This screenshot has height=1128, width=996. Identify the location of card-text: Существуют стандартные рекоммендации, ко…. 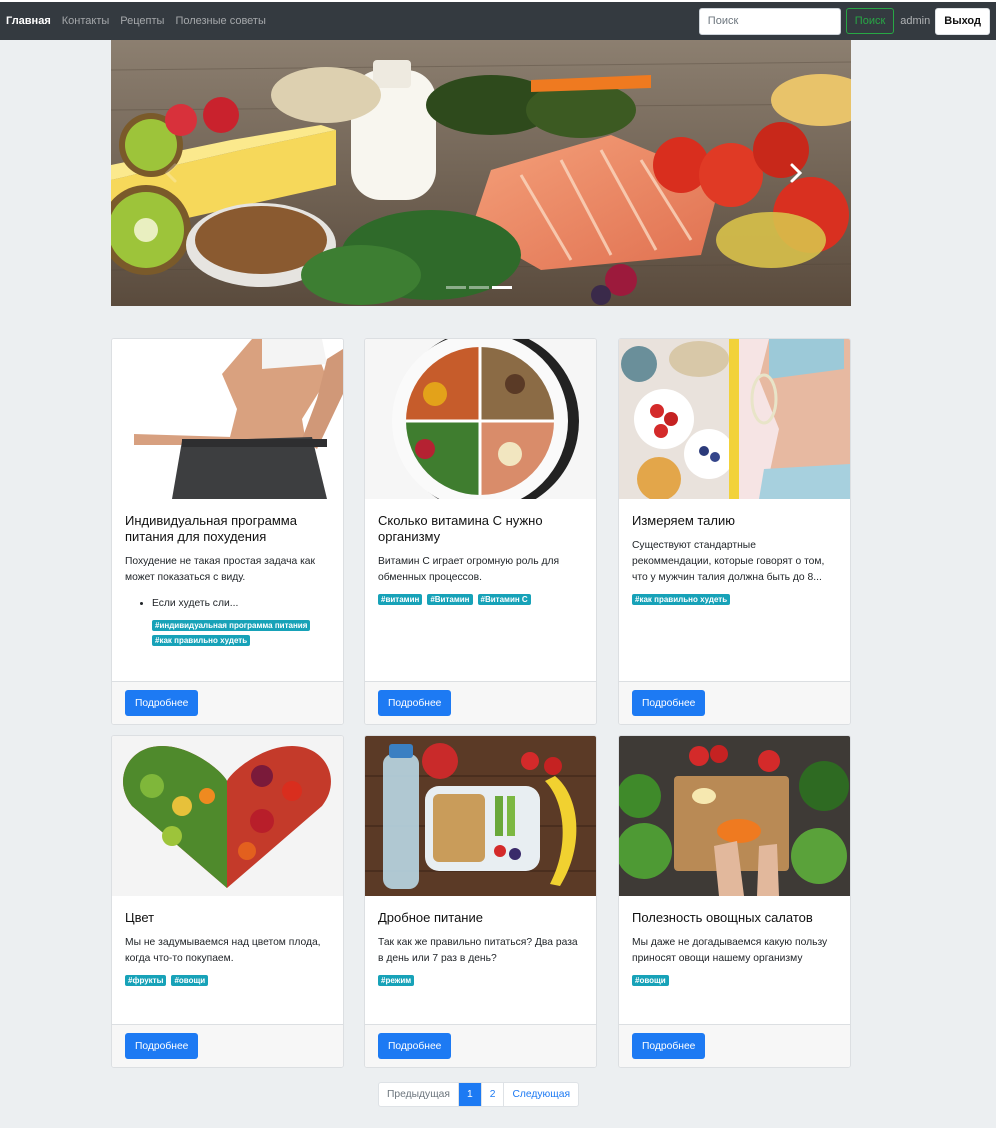
(728, 561).